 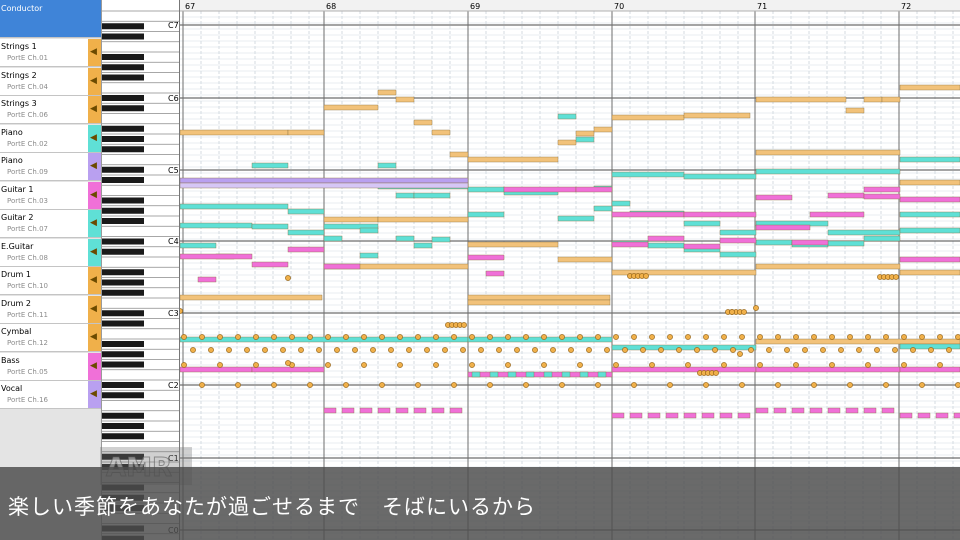 I want to click on track-row: Vocal PortE Ch.16 ◀, so click(x=50, y=395).